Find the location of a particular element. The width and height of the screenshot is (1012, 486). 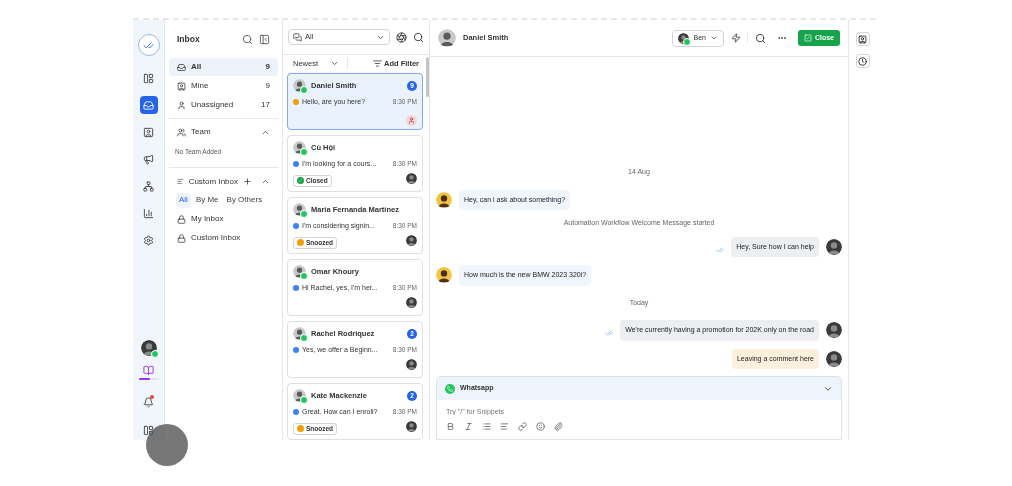

user-card-icon is located at coordinates (181, 86).